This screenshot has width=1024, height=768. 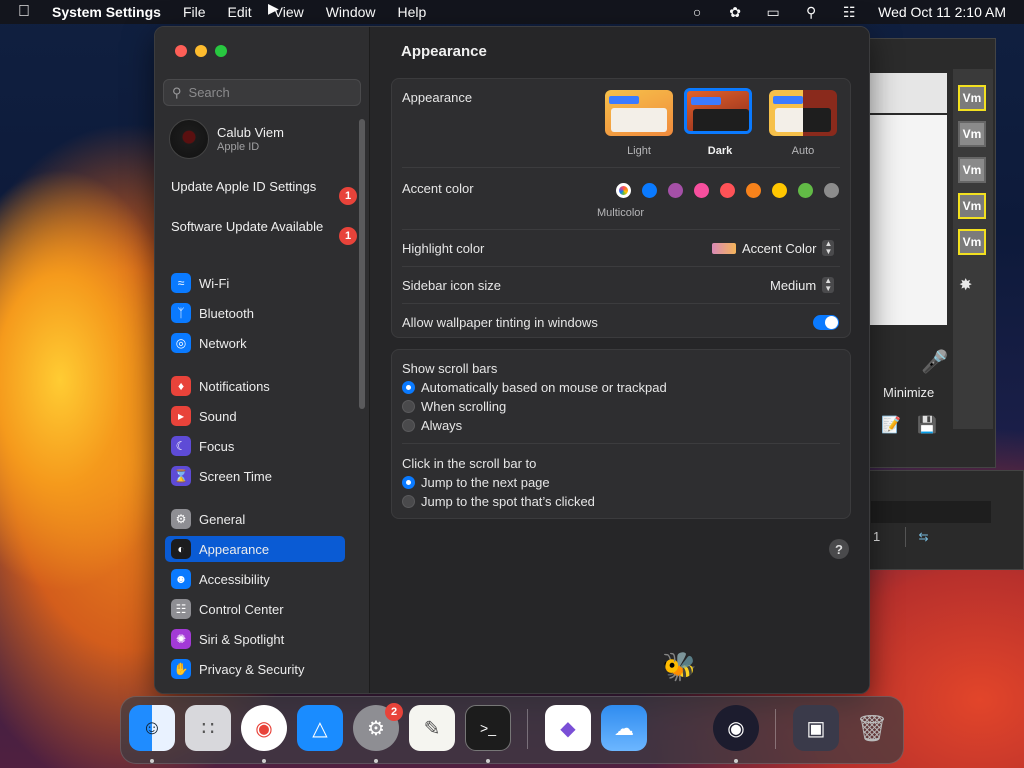 I want to click on accent-green-swatch, so click(x=805, y=190).